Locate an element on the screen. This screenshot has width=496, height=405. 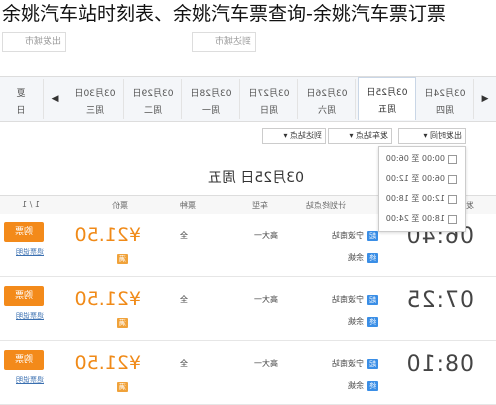
time-option: 06:00 至 12:00 is located at coordinates (422, 179).